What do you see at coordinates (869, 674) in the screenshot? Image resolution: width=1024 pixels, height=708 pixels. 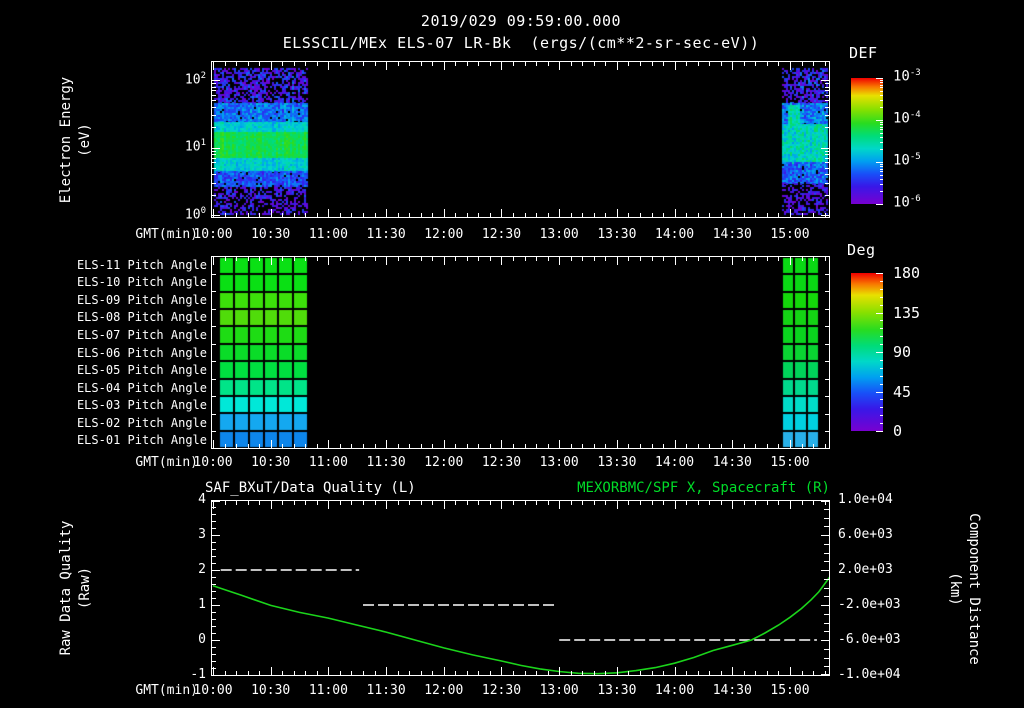 I see `panel3-right-tick-label: -1.0e+04` at bounding box center [869, 674].